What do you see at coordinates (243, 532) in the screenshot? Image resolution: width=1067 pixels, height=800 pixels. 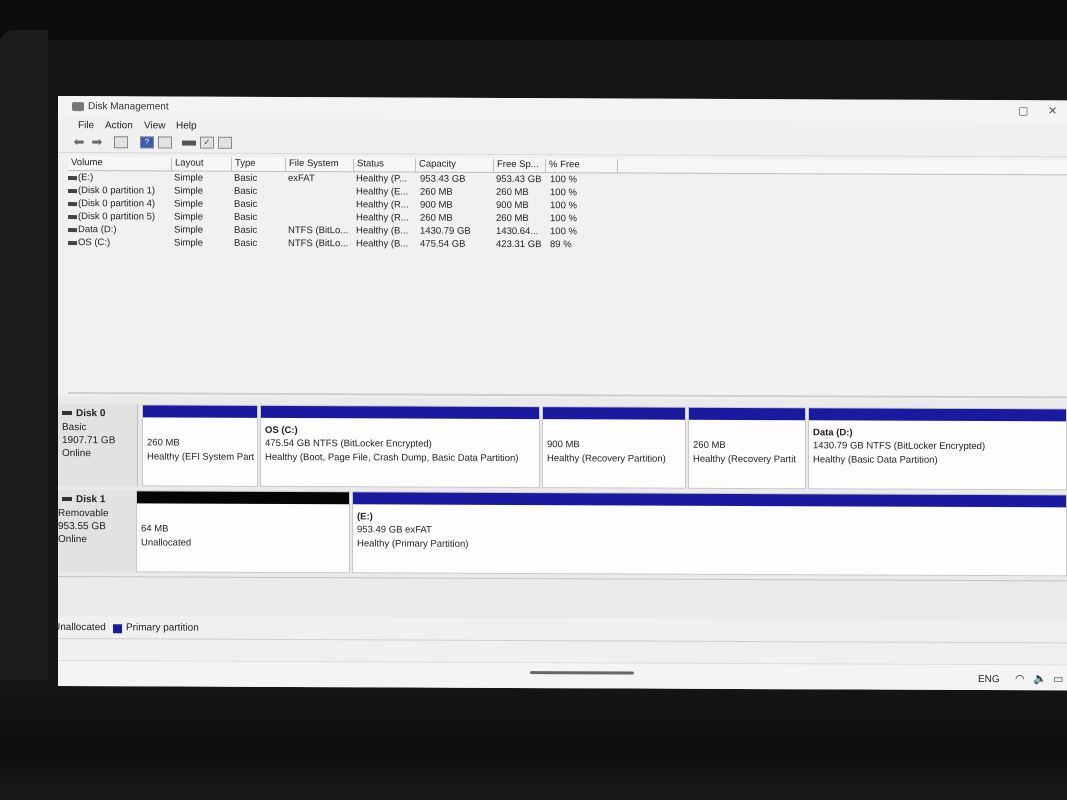 I see `partition: 64 MB Unallocated` at bounding box center [243, 532].